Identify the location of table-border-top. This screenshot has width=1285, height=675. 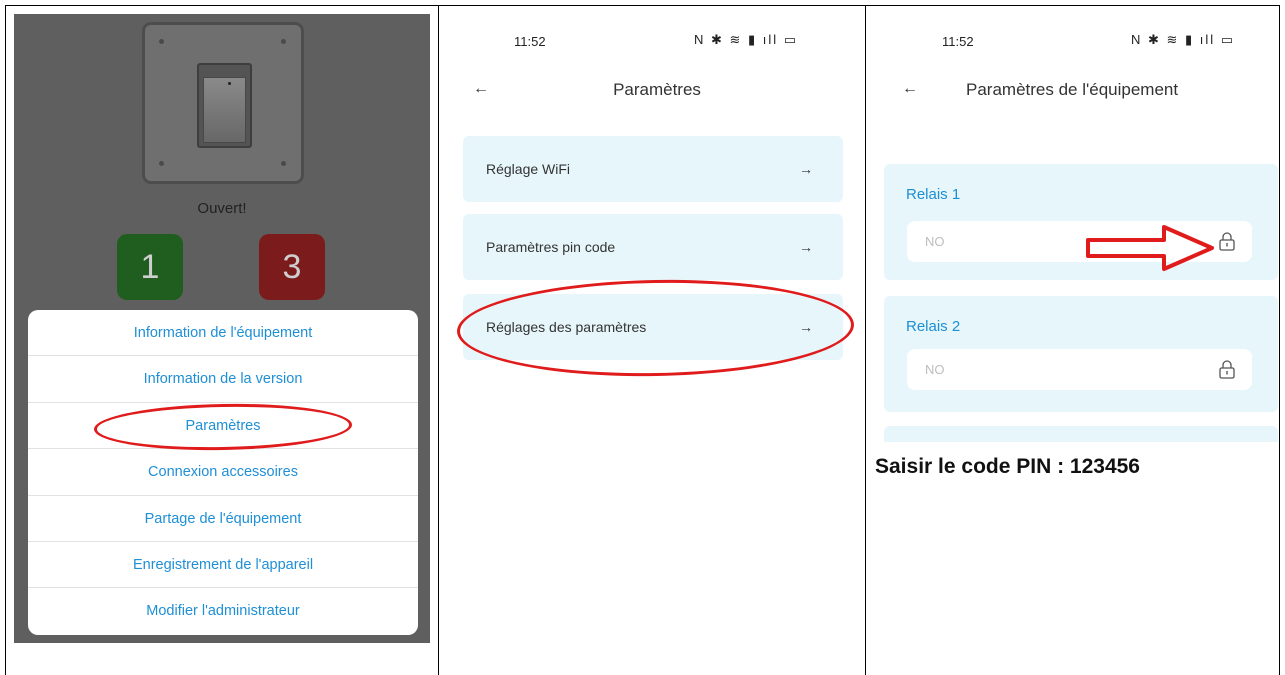
(642, 5).